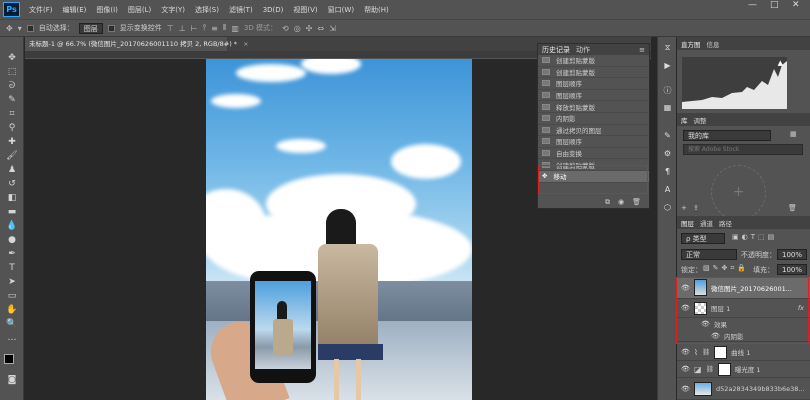 The image size is (810, 400). I want to click on align-top-icon: ⊤, so click(170, 28).